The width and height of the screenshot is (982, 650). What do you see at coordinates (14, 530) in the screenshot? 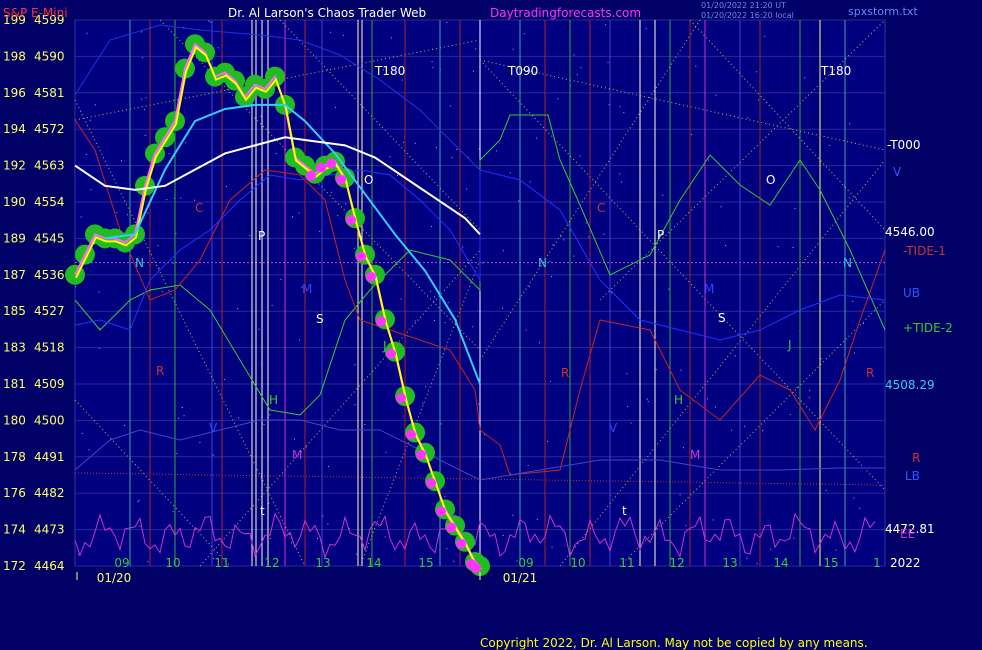
I see `y-tick-a: 174` at bounding box center [14, 530].